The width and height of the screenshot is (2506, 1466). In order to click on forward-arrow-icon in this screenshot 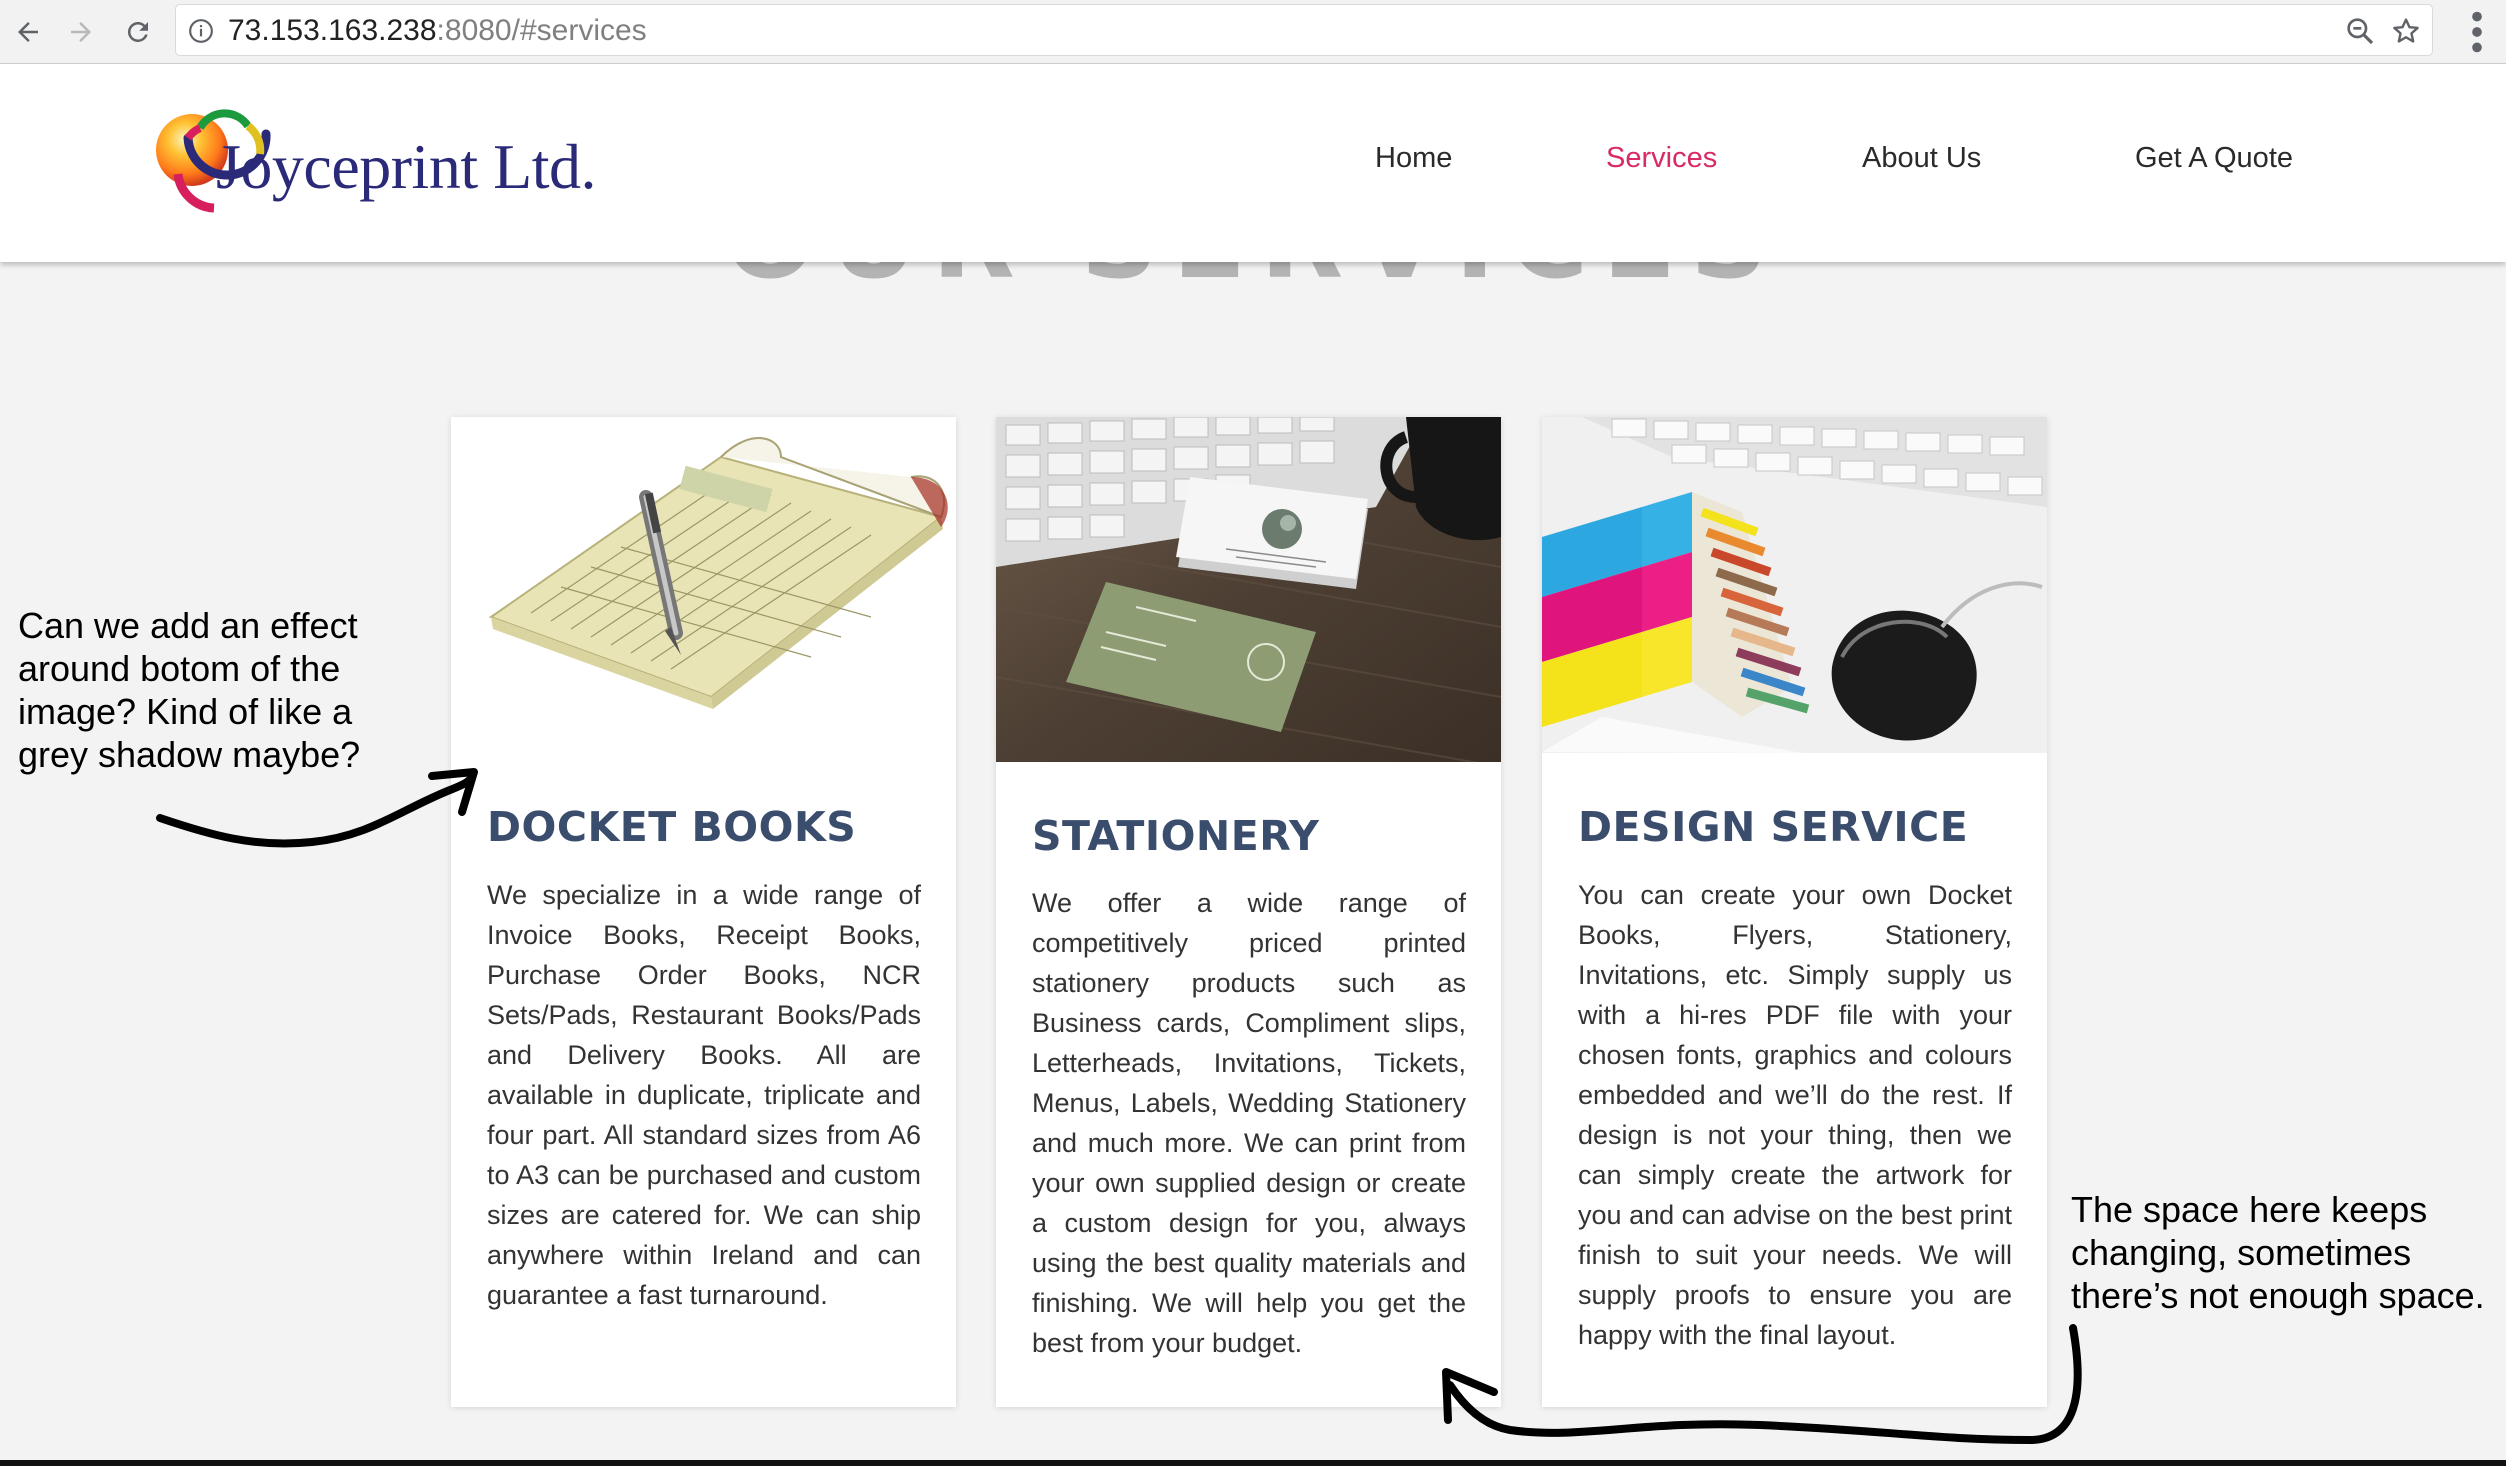, I will do `click(81, 32)`.